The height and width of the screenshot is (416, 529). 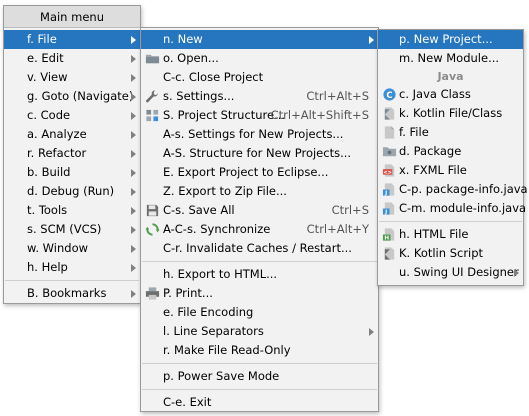 What do you see at coordinates (47, 267) in the screenshot?
I see `menu-item-label: h. Help` at bounding box center [47, 267].